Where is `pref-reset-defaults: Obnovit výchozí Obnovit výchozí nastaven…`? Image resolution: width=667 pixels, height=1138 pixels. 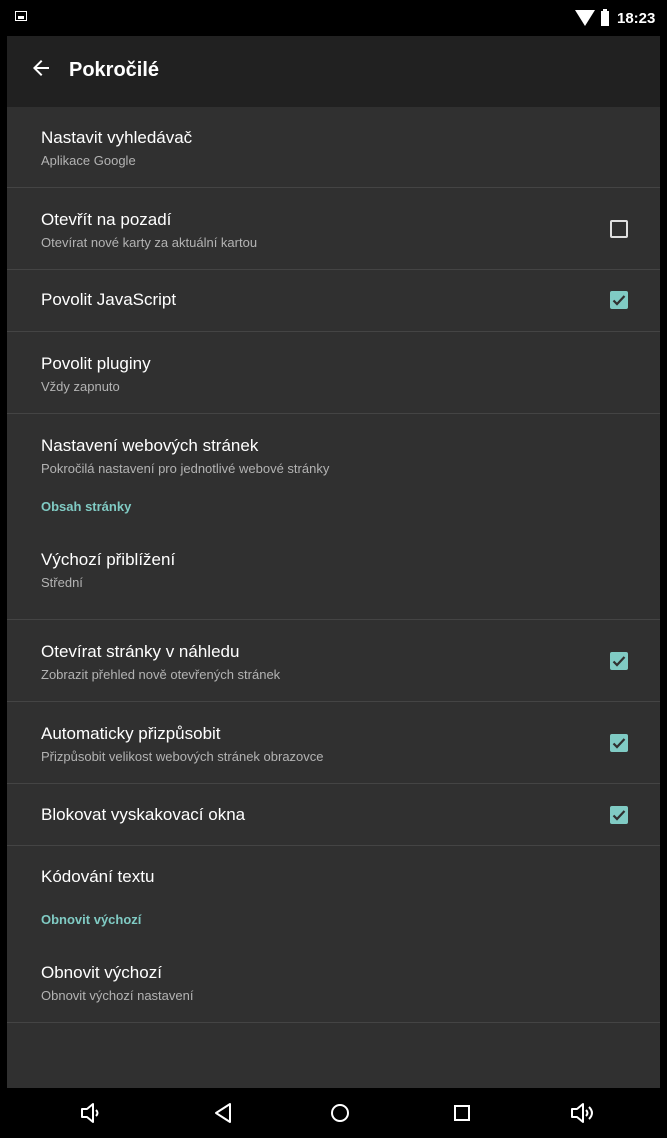 pref-reset-defaults: Obnovit výchozí Obnovit výchozí nastaven… is located at coordinates (333, 986).